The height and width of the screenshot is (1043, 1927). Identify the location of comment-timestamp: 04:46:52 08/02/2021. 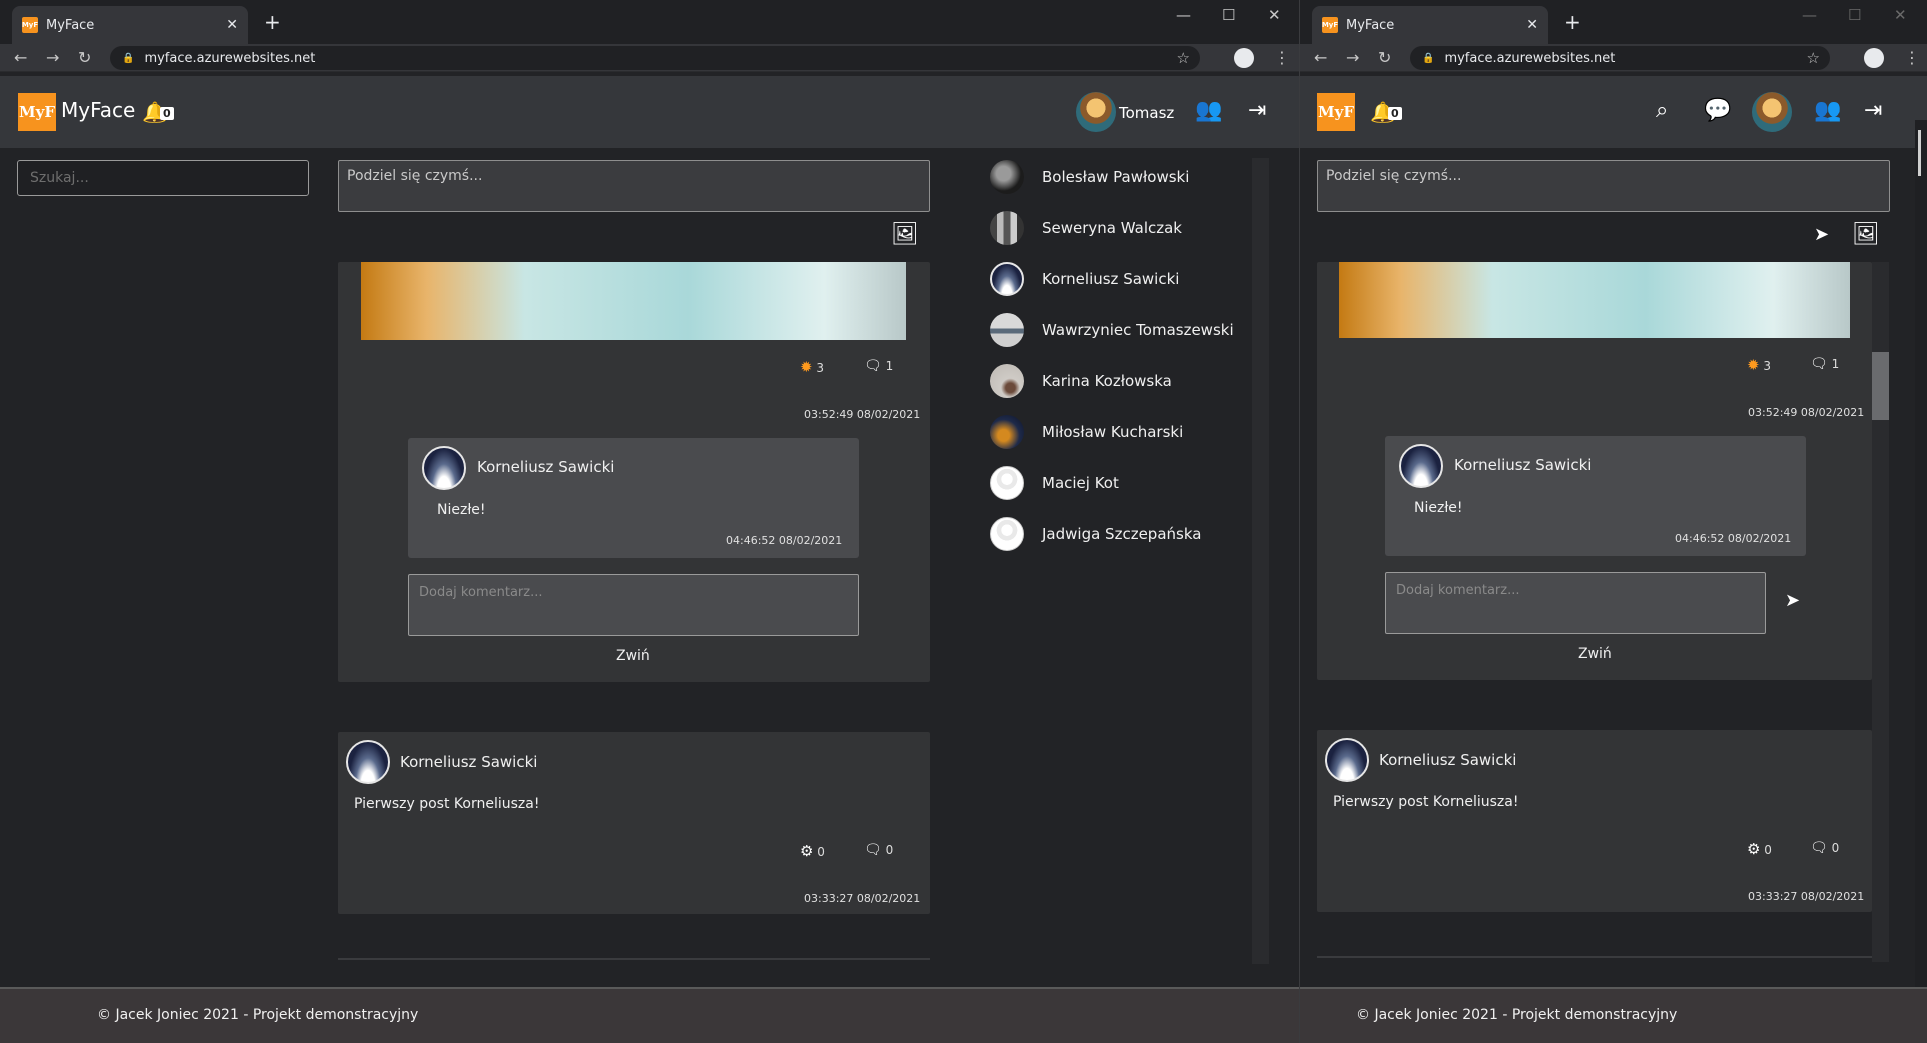
(1733, 538).